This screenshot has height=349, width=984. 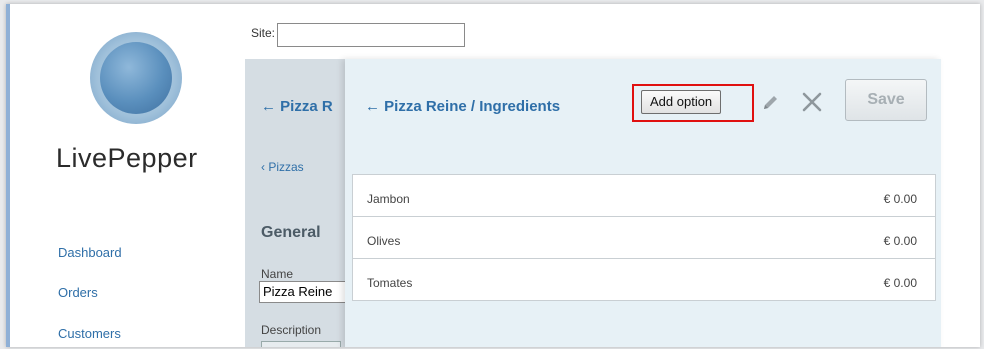 I want to click on logo-inner-circle, so click(x=136, y=78).